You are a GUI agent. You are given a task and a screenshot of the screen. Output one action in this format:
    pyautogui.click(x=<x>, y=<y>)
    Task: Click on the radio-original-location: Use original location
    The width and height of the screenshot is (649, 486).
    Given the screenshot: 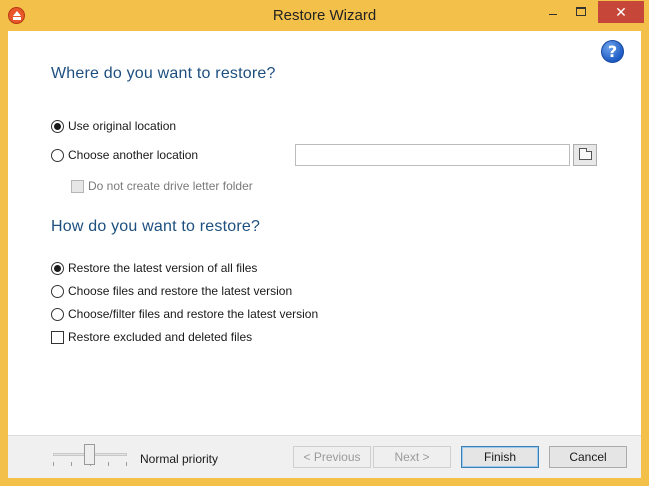 What is the action you would take?
    pyautogui.click(x=113, y=126)
    